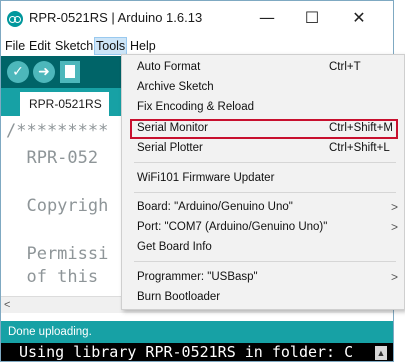 The width and height of the screenshot is (405, 362). Describe the element at coordinates (381, 353) in the screenshot. I see `console-scroll-up-icon: ▲` at that location.